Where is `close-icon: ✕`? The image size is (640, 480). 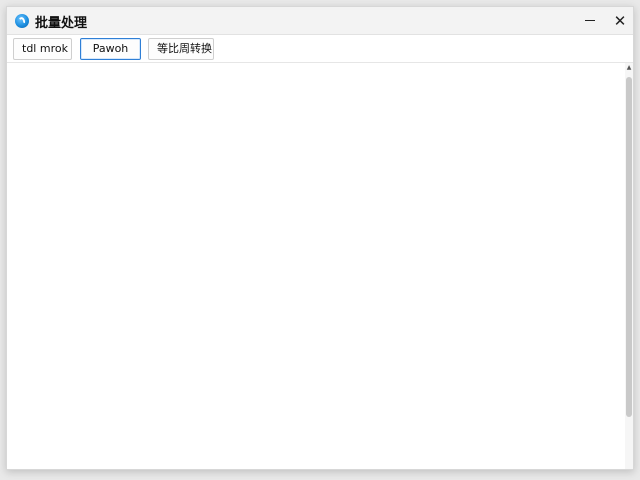
close-icon: ✕ is located at coordinates (620, 20).